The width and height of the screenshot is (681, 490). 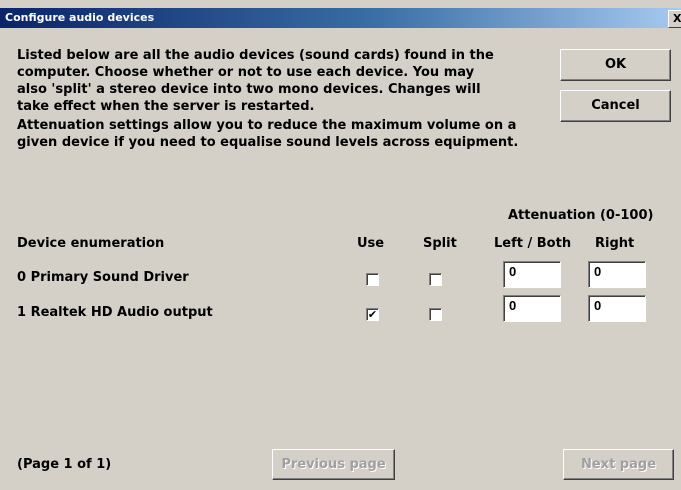 What do you see at coordinates (618, 464) in the screenshot?
I see `next-page-button: Next page` at bounding box center [618, 464].